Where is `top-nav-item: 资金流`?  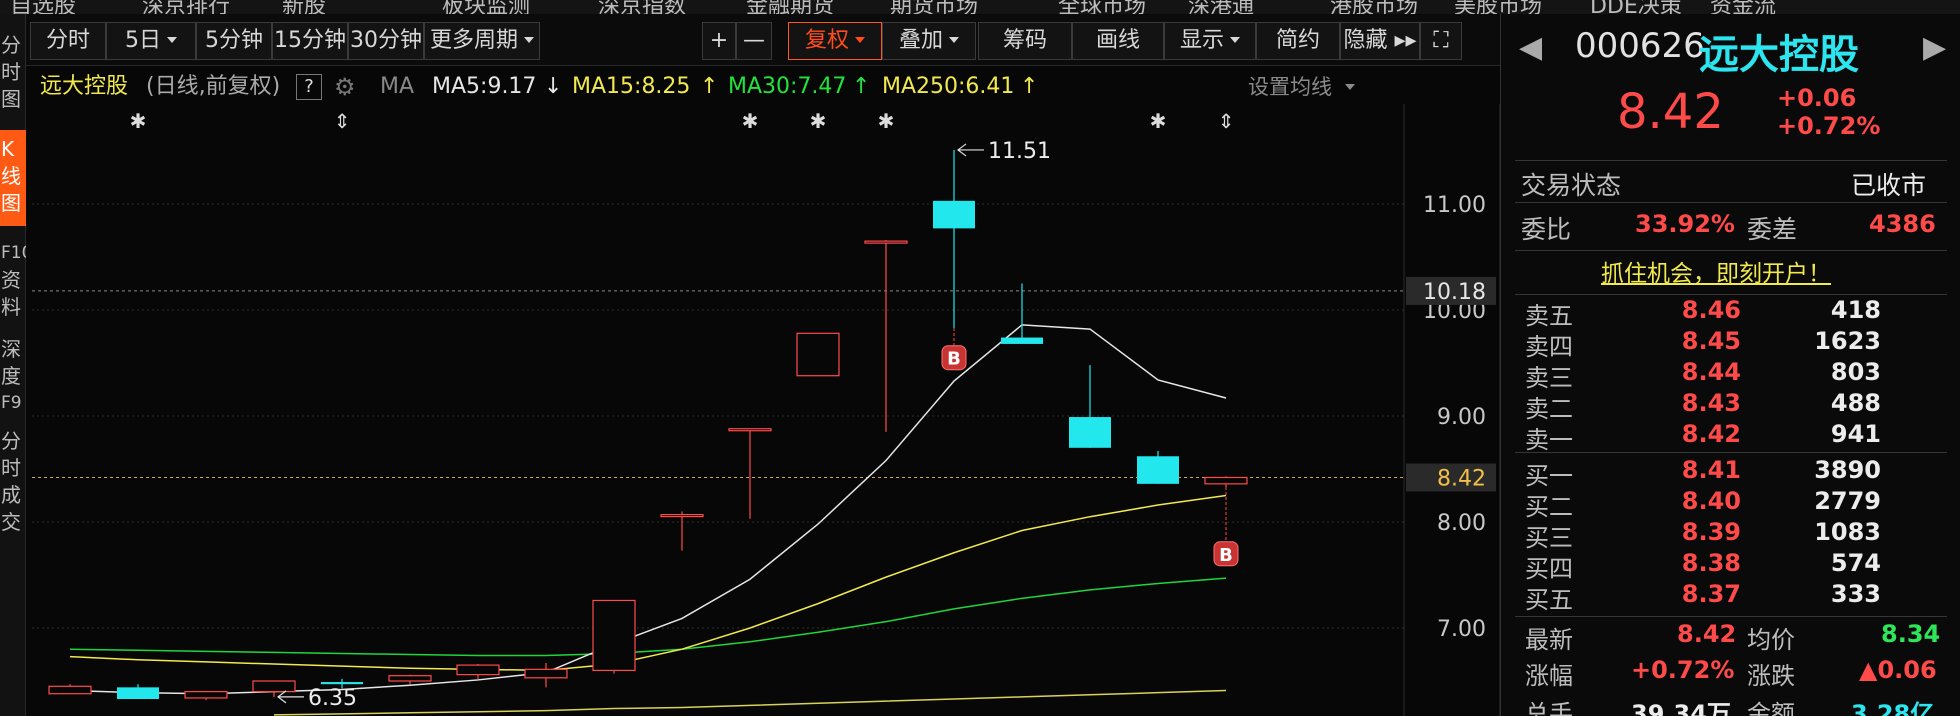 top-nav-item: 资金流 is located at coordinates (1743, 7).